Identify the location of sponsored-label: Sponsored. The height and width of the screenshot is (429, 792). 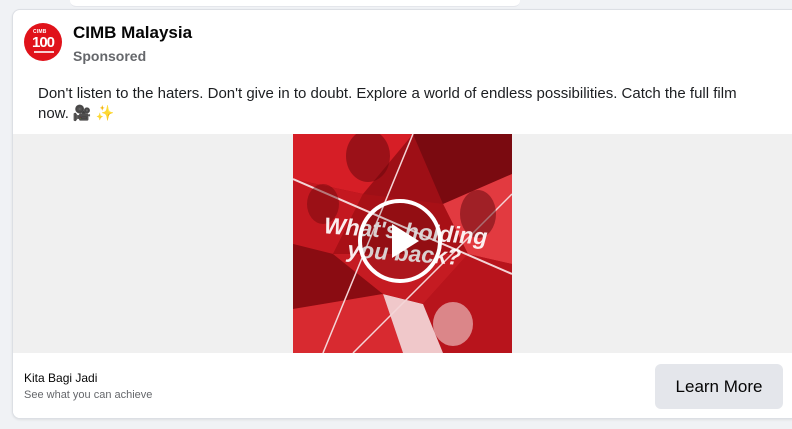
(132, 56).